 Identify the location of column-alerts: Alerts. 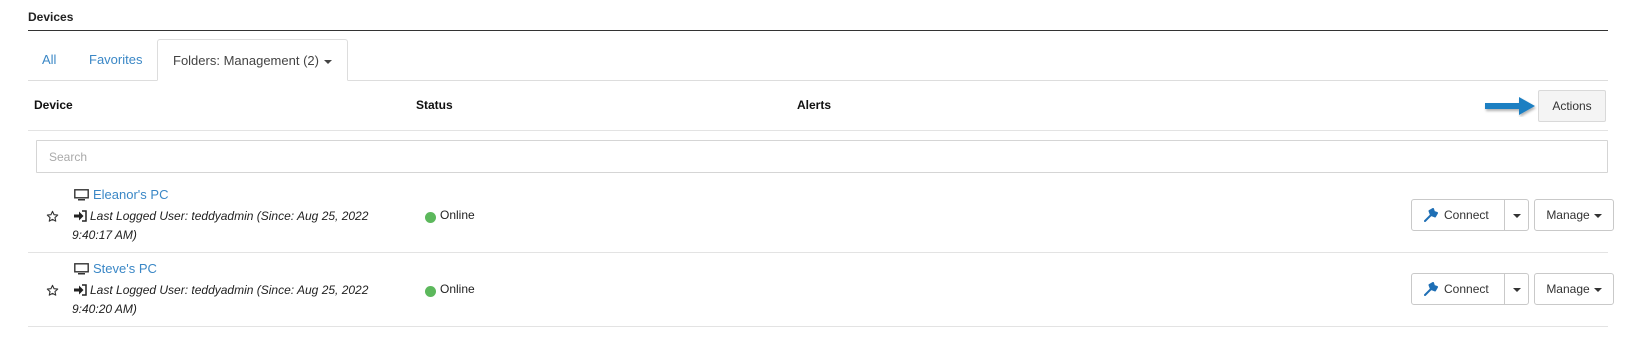
(814, 105).